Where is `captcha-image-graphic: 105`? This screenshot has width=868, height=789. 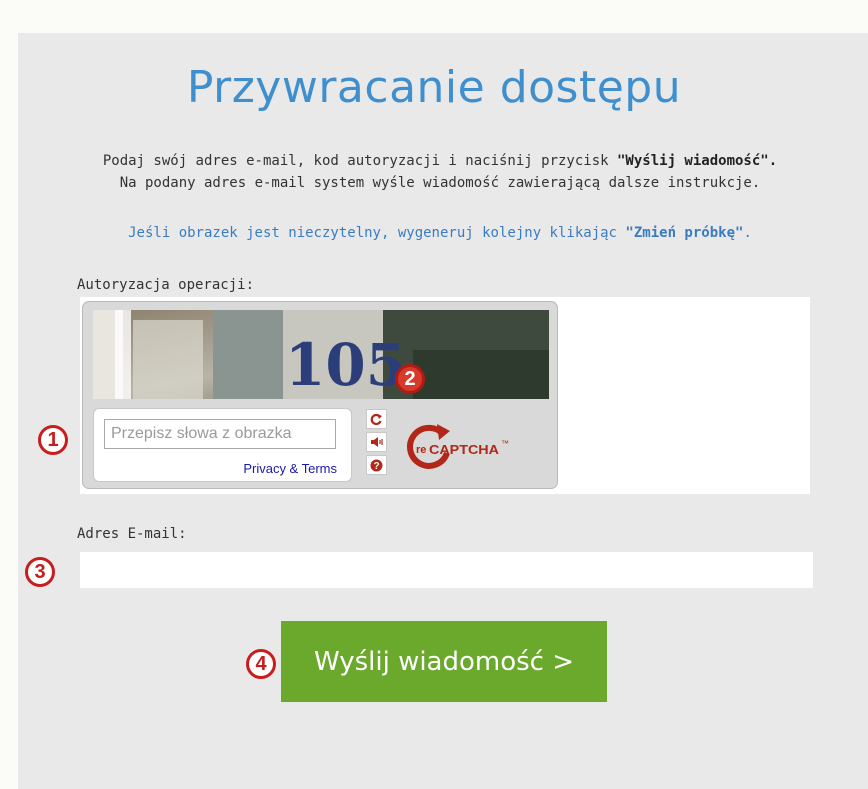
captcha-image-graphic: 105 is located at coordinates (321, 354).